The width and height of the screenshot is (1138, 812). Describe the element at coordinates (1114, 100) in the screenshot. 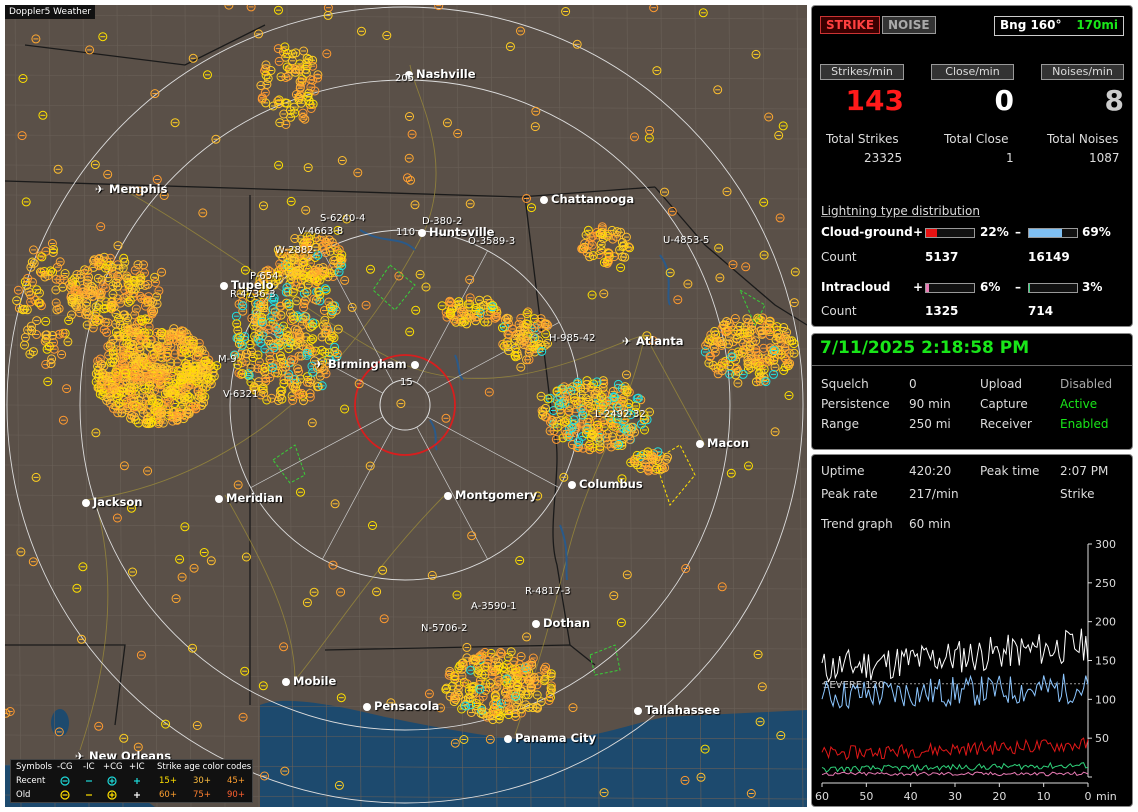

I see `noises-per-min-value: 8` at that location.